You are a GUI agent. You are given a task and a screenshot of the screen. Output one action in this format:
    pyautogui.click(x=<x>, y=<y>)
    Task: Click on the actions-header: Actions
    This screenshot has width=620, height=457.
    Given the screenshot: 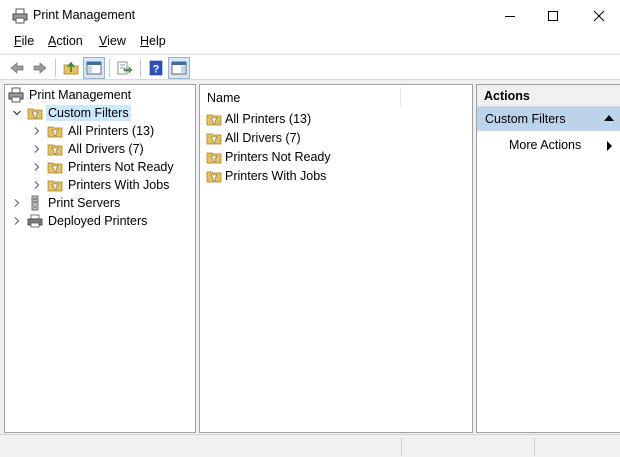 What is the action you would take?
    pyautogui.click(x=548, y=96)
    